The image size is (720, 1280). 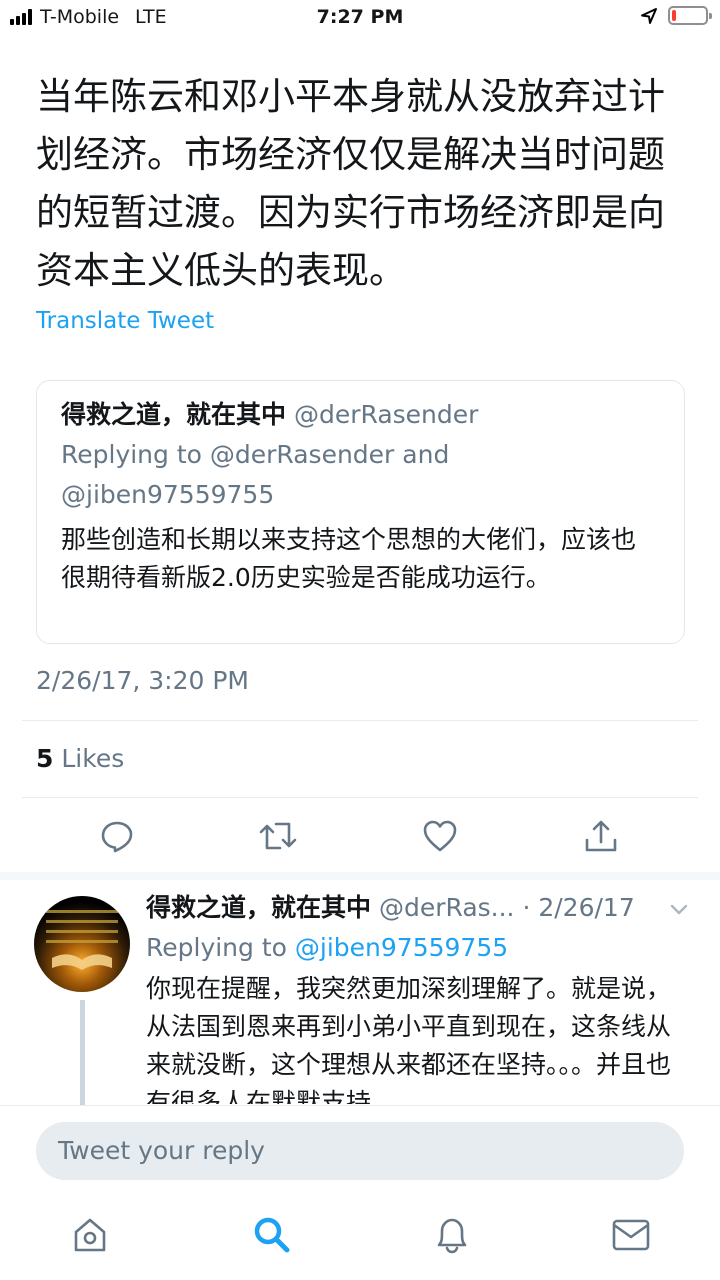 I want to click on reply-replying-to: Replying to @jiben97559755, so click(x=327, y=948).